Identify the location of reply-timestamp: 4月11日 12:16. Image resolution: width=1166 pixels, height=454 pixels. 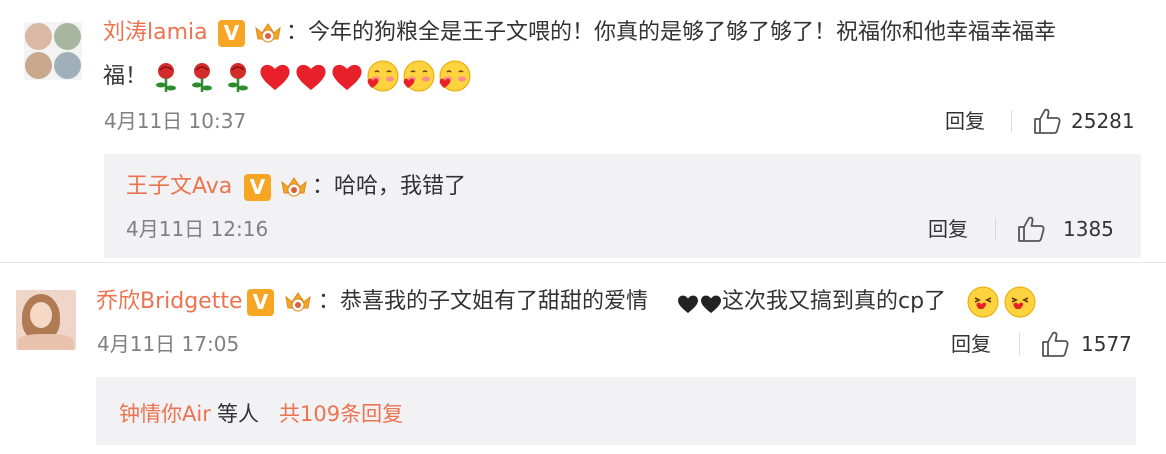
(197, 229).